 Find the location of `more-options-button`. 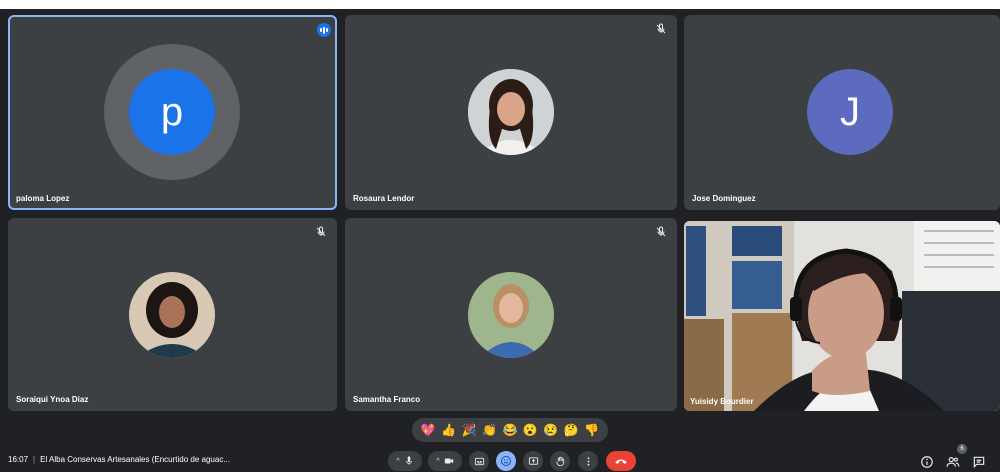

more-options-button is located at coordinates (588, 461).